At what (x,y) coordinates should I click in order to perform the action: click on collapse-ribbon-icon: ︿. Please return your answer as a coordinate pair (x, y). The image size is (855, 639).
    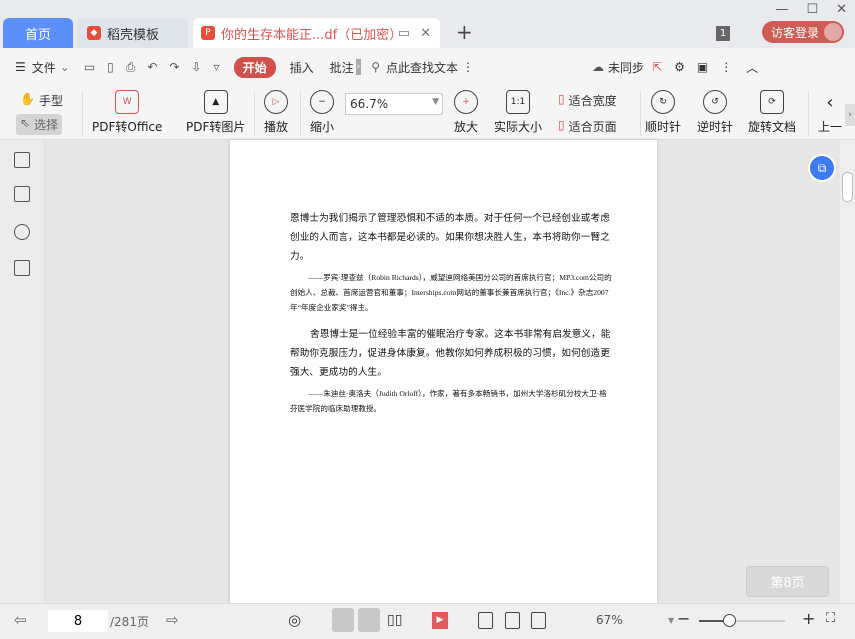
    Looking at the image, I should click on (752, 67).